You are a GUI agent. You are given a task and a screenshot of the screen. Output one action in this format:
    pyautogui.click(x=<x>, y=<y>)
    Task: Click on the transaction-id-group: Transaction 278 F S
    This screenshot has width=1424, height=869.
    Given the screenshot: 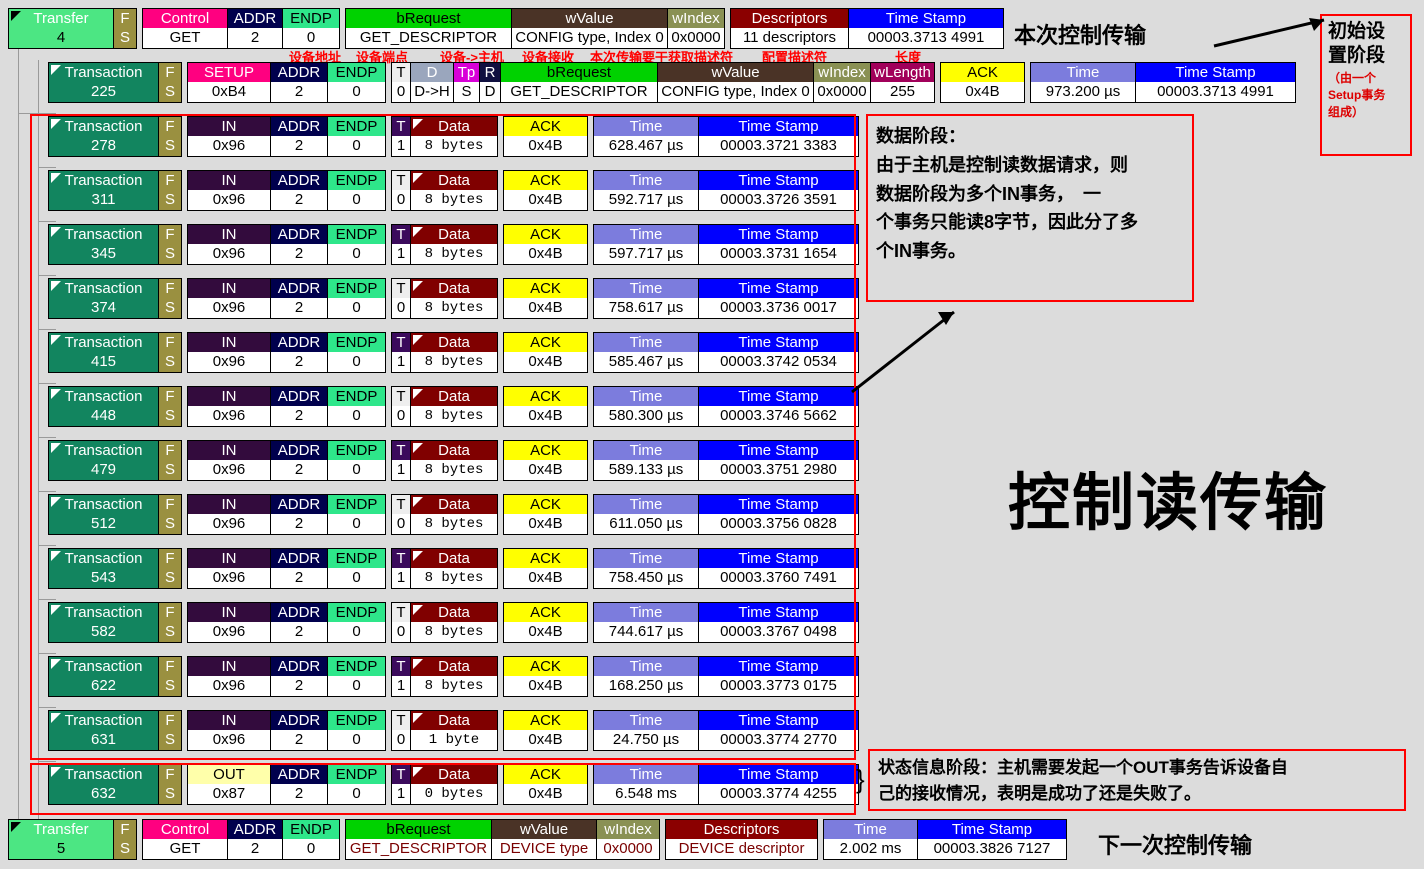 What is the action you would take?
    pyautogui.click(x=115, y=136)
    